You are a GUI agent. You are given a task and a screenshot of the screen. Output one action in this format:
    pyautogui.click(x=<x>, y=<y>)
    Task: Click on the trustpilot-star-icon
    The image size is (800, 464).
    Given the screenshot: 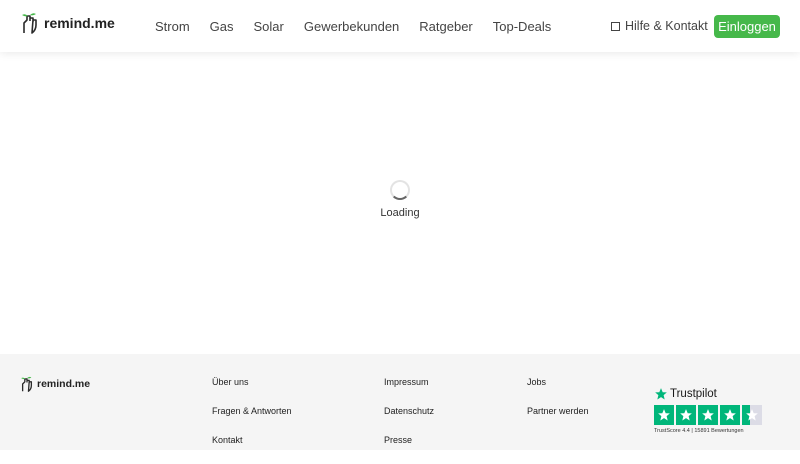 What is the action you would take?
    pyautogui.click(x=661, y=394)
    